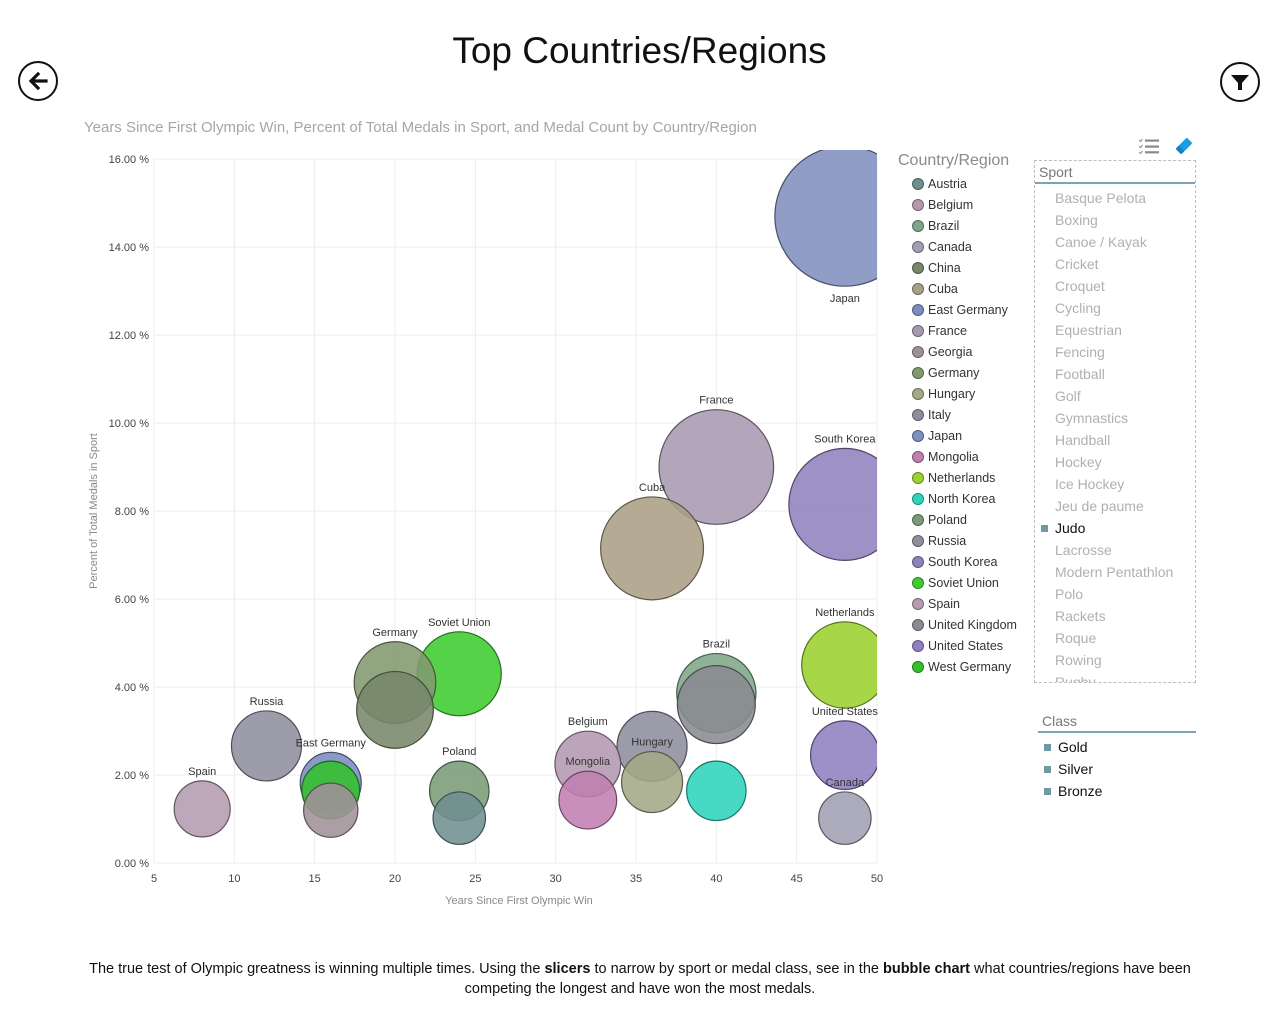 This screenshot has height=1023, width=1279. I want to click on legend-item-japan: Japan, so click(965, 435).